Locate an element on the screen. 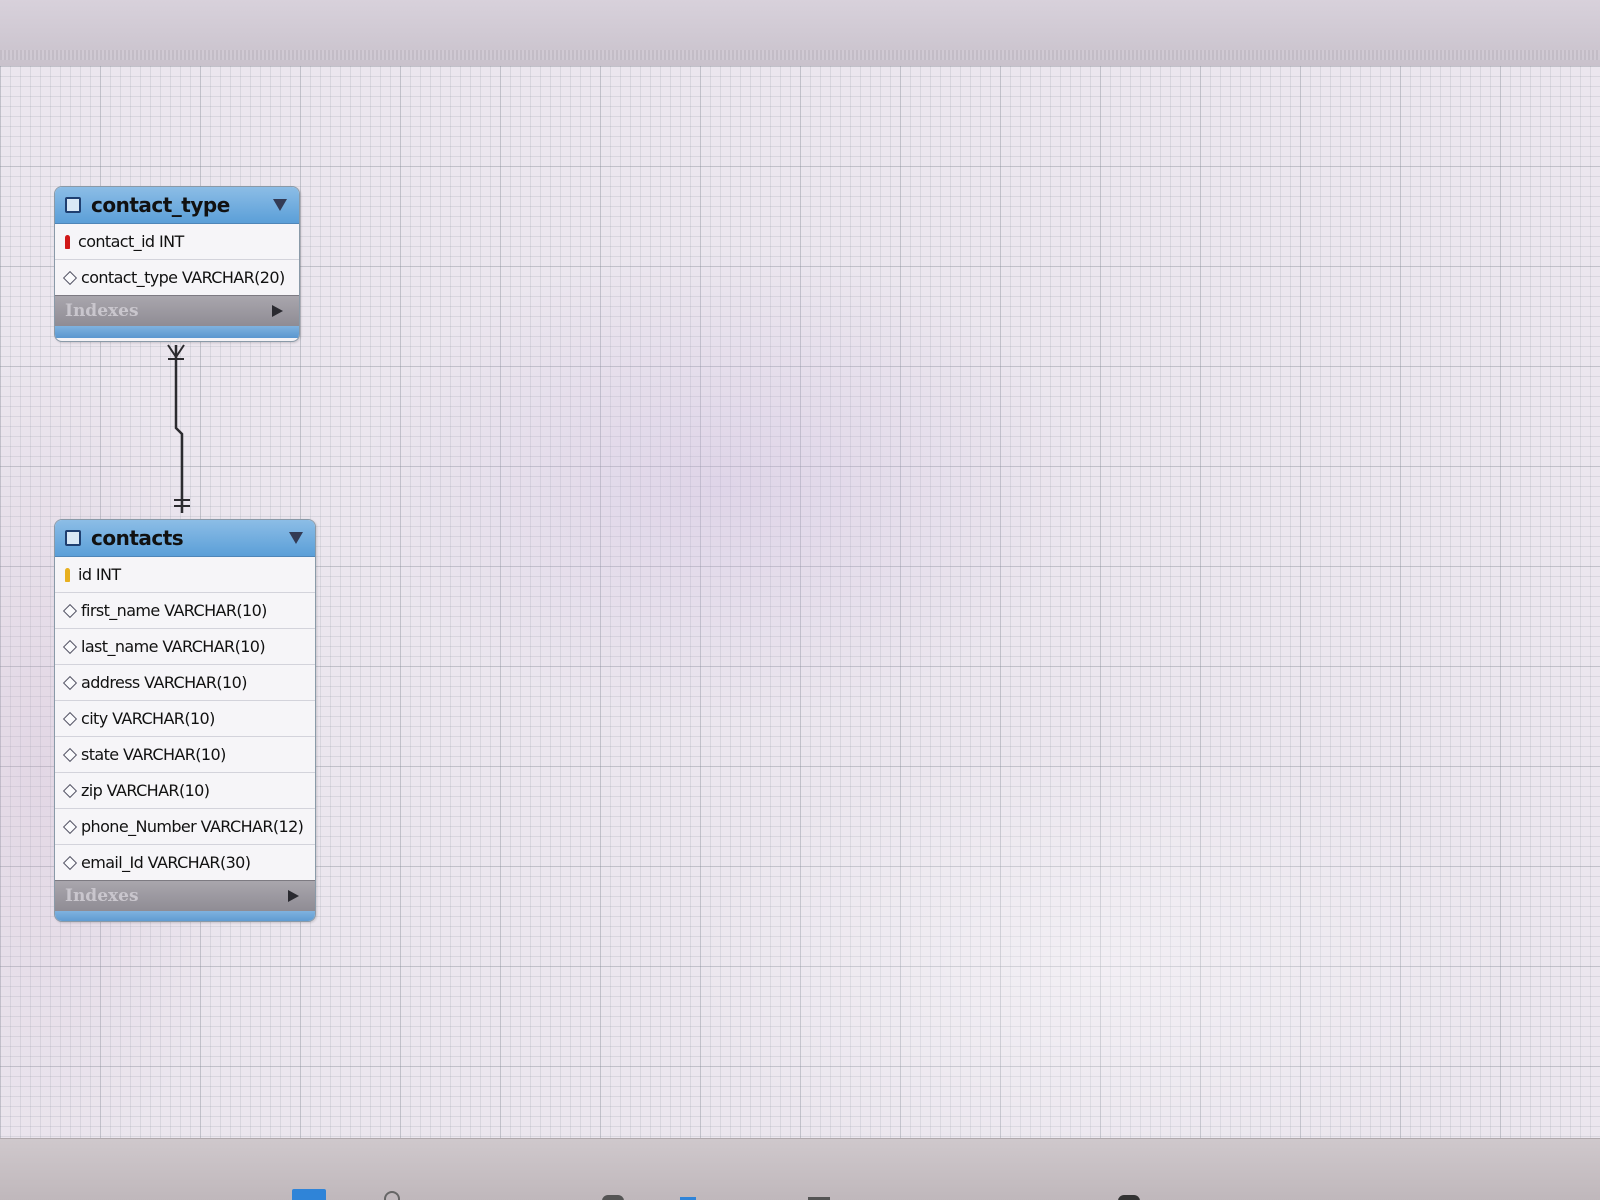 The height and width of the screenshot is (1200, 1600). column-label: city VARCHAR(10) is located at coordinates (148, 718).